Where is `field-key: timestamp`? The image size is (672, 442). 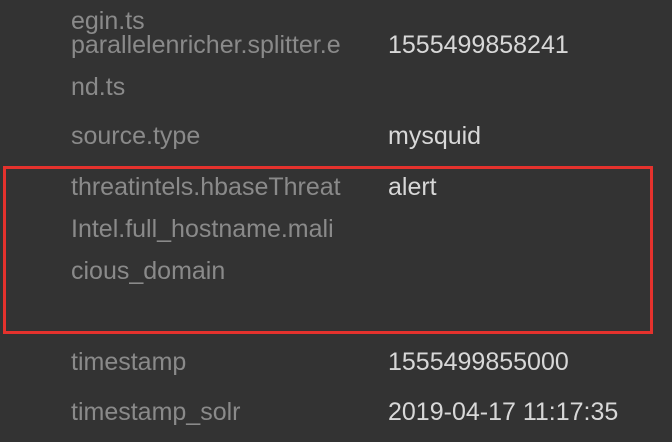 field-key: timestamp is located at coordinates (129, 362).